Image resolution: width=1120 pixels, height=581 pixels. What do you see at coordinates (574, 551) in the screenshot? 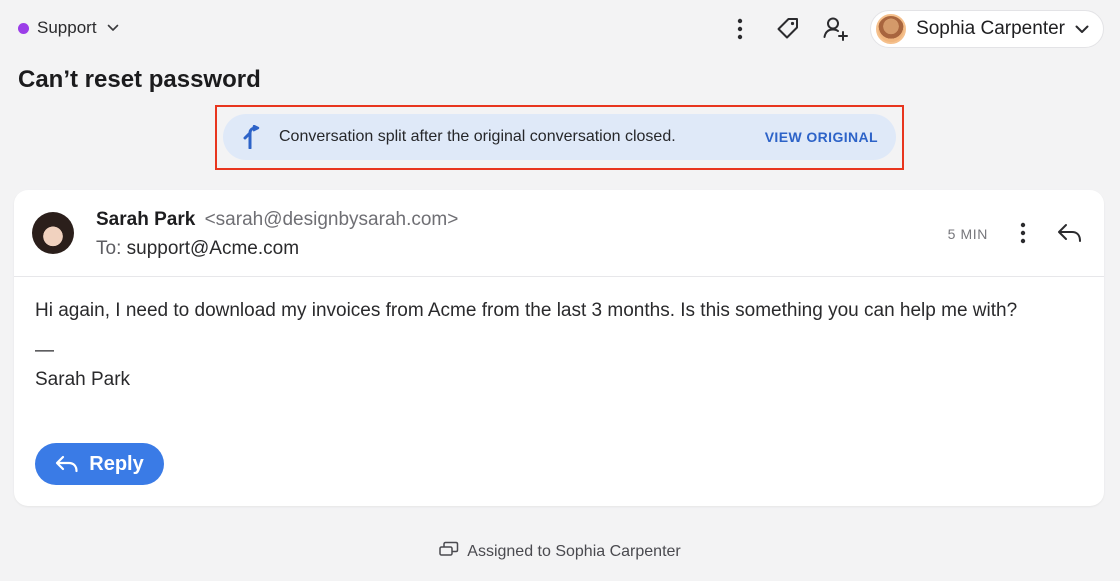
I see `assigned-text: Assigned to Sophia Carpenter` at bounding box center [574, 551].